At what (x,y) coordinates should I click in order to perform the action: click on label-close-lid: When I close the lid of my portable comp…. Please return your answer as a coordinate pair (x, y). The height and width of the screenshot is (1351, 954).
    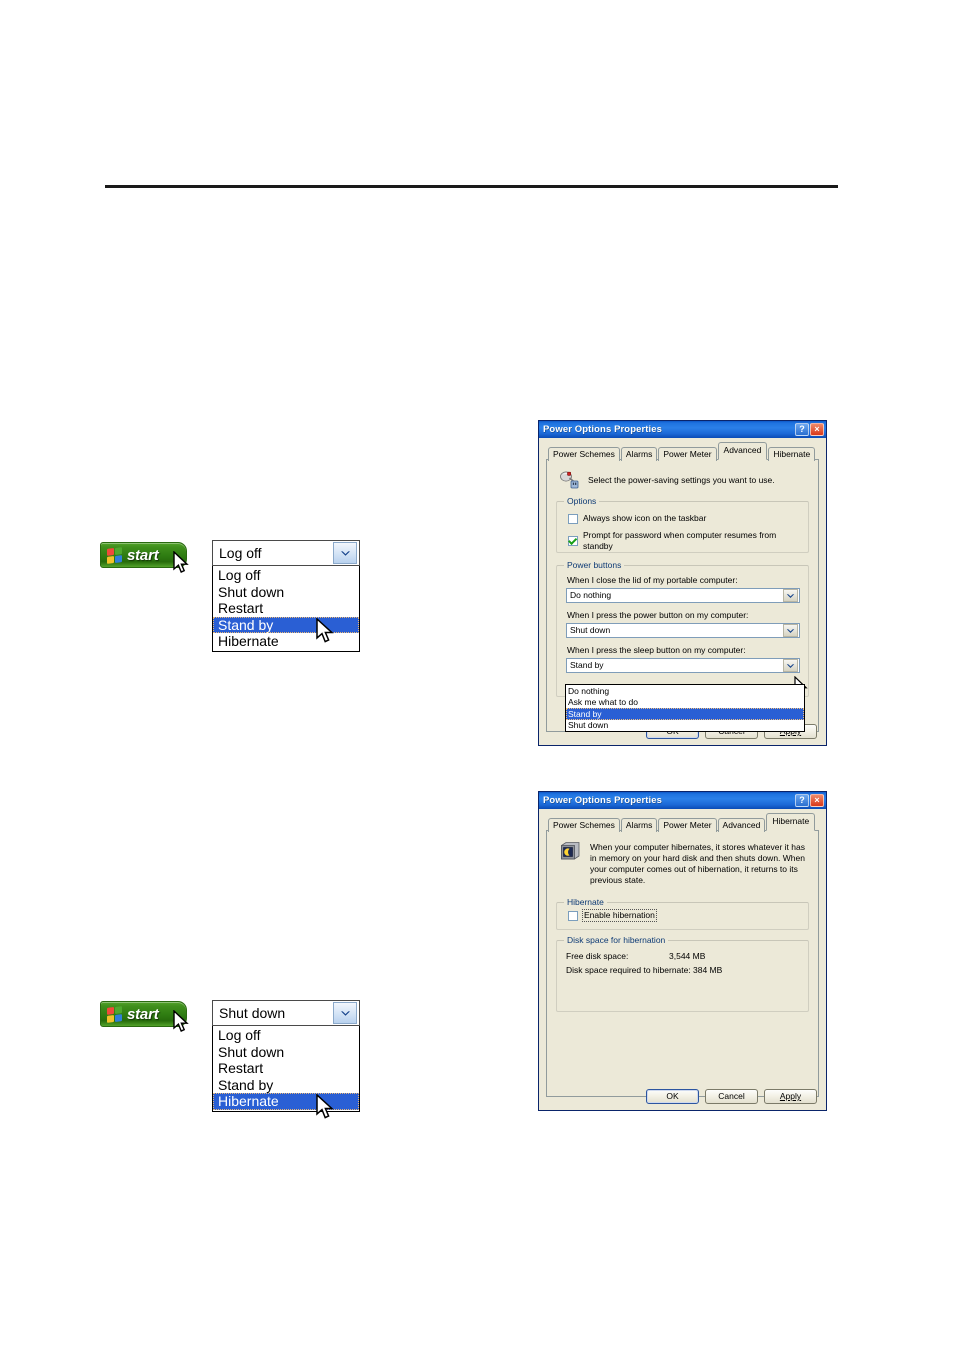
    Looking at the image, I should click on (652, 580).